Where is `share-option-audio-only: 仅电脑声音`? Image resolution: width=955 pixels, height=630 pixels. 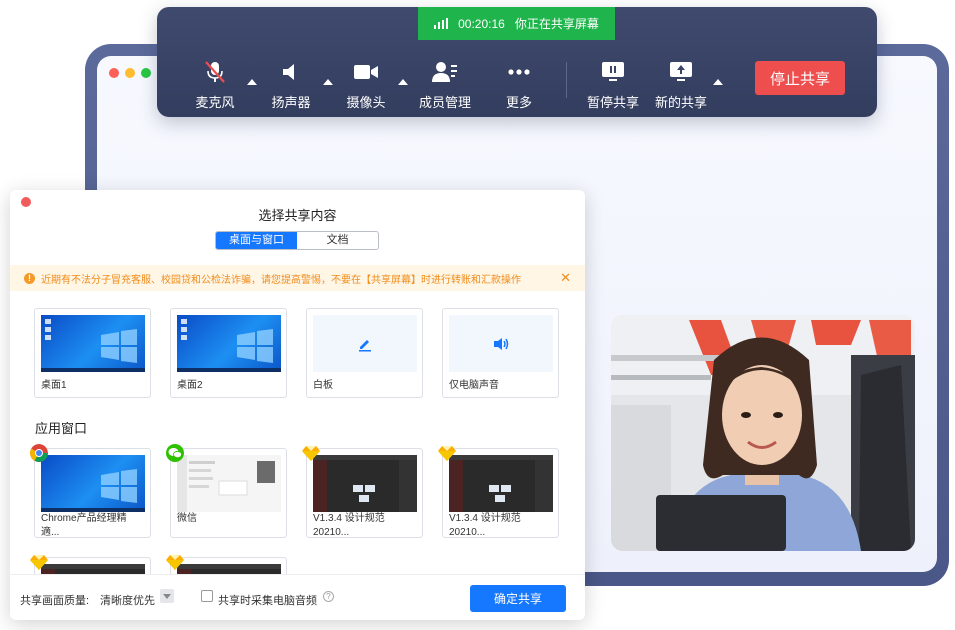 share-option-audio-only: 仅电脑声音 is located at coordinates (500, 353).